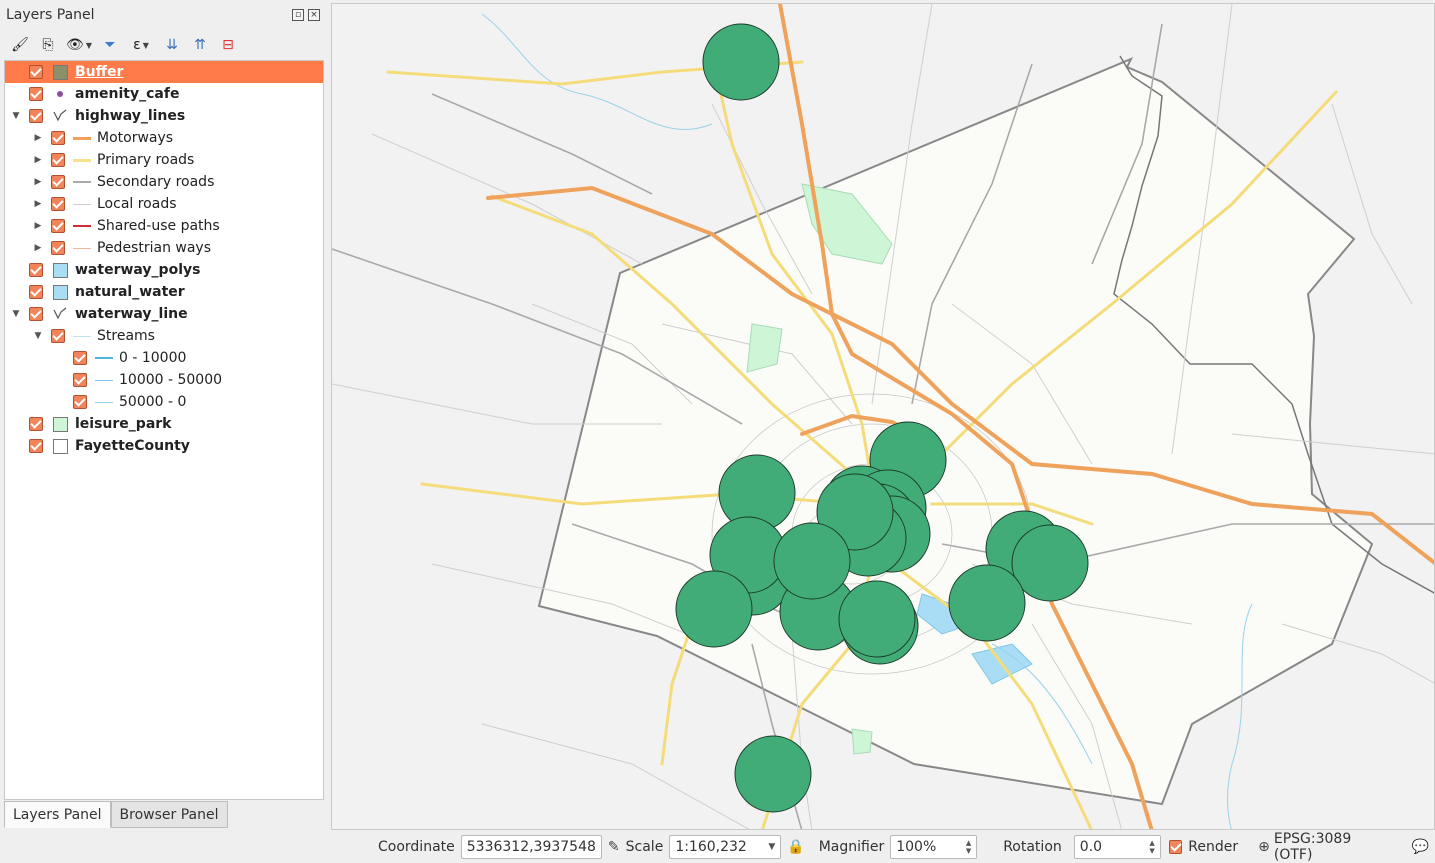 This screenshot has height=863, width=1435. What do you see at coordinates (934, 847) in the screenshot?
I see `magnifier-spinbox: 100% ▲ ▼` at bounding box center [934, 847].